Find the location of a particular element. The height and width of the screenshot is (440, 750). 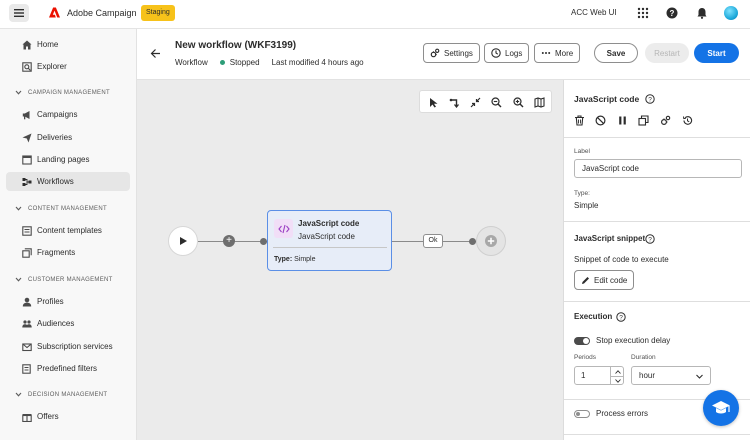

help-icon: ? is located at coordinates (672, 13).